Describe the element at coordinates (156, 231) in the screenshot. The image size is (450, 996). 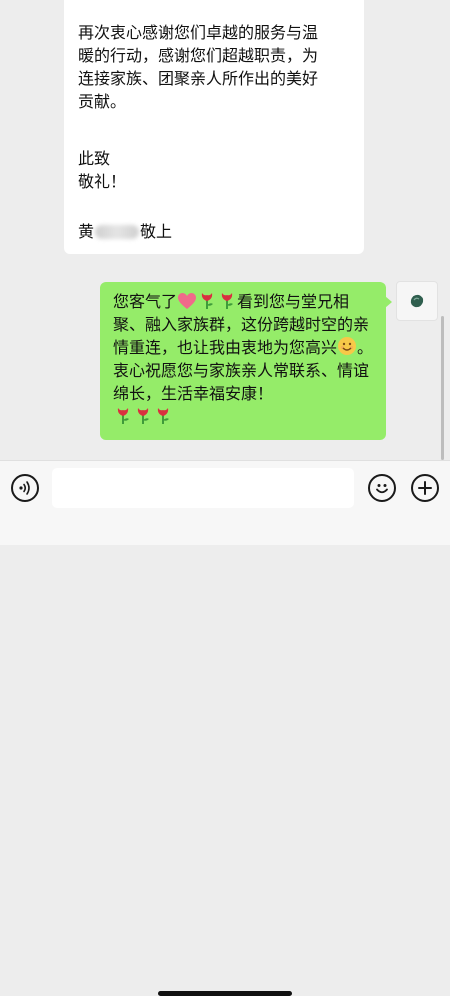
I see `signature-suffix: 敬上` at that location.